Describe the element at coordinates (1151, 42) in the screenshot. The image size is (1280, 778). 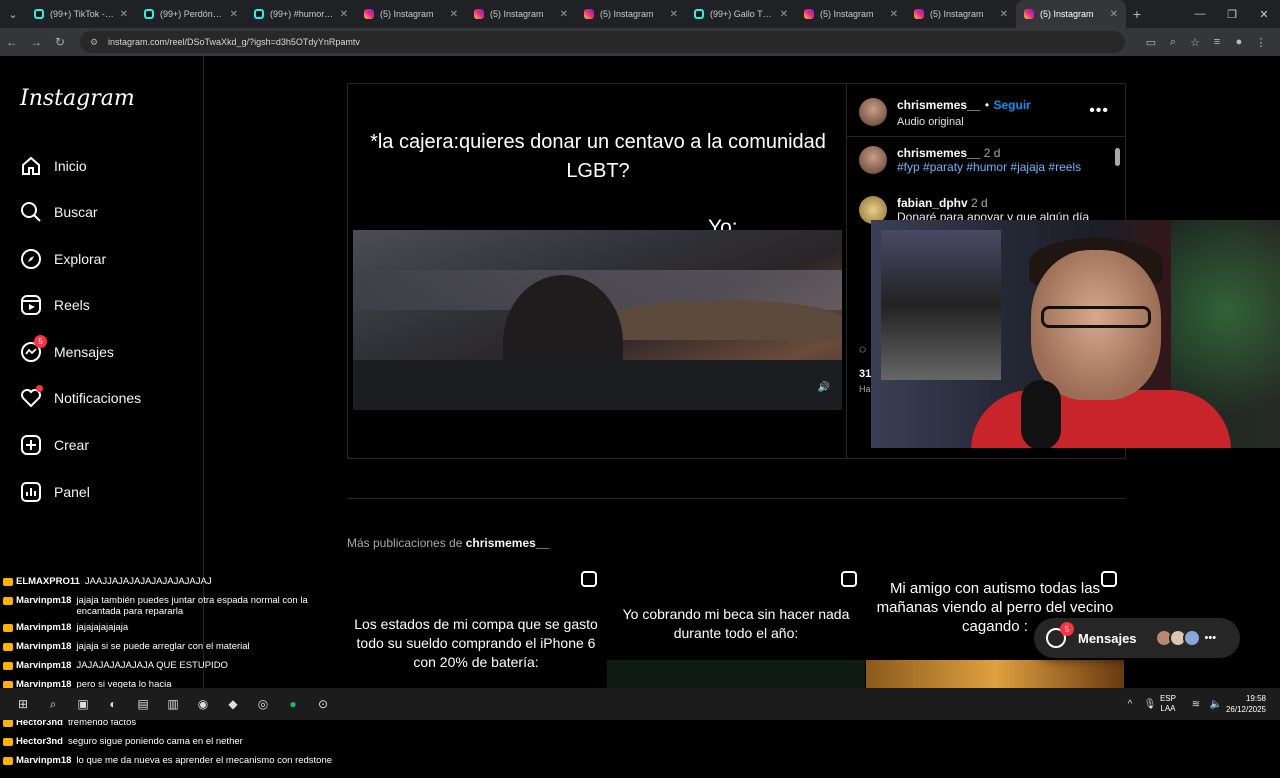
I see `cast-icon: ▭` at that location.